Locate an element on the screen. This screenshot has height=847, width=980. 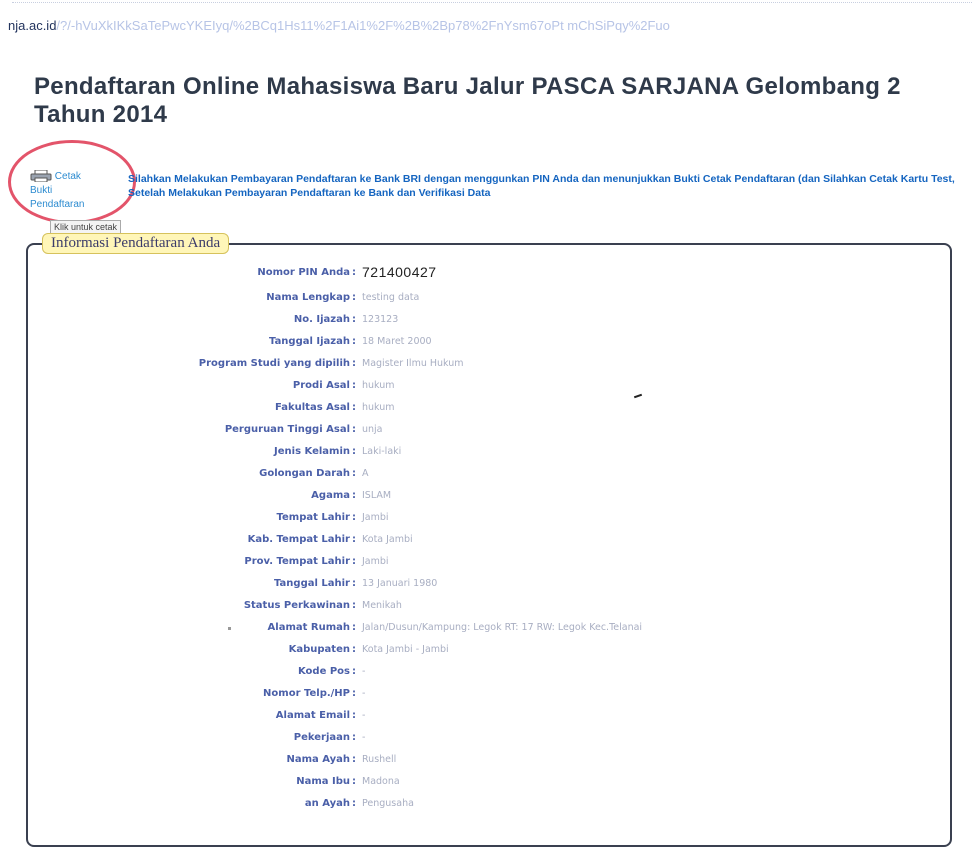
field-value: Rushell is located at coordinates (379, 759).